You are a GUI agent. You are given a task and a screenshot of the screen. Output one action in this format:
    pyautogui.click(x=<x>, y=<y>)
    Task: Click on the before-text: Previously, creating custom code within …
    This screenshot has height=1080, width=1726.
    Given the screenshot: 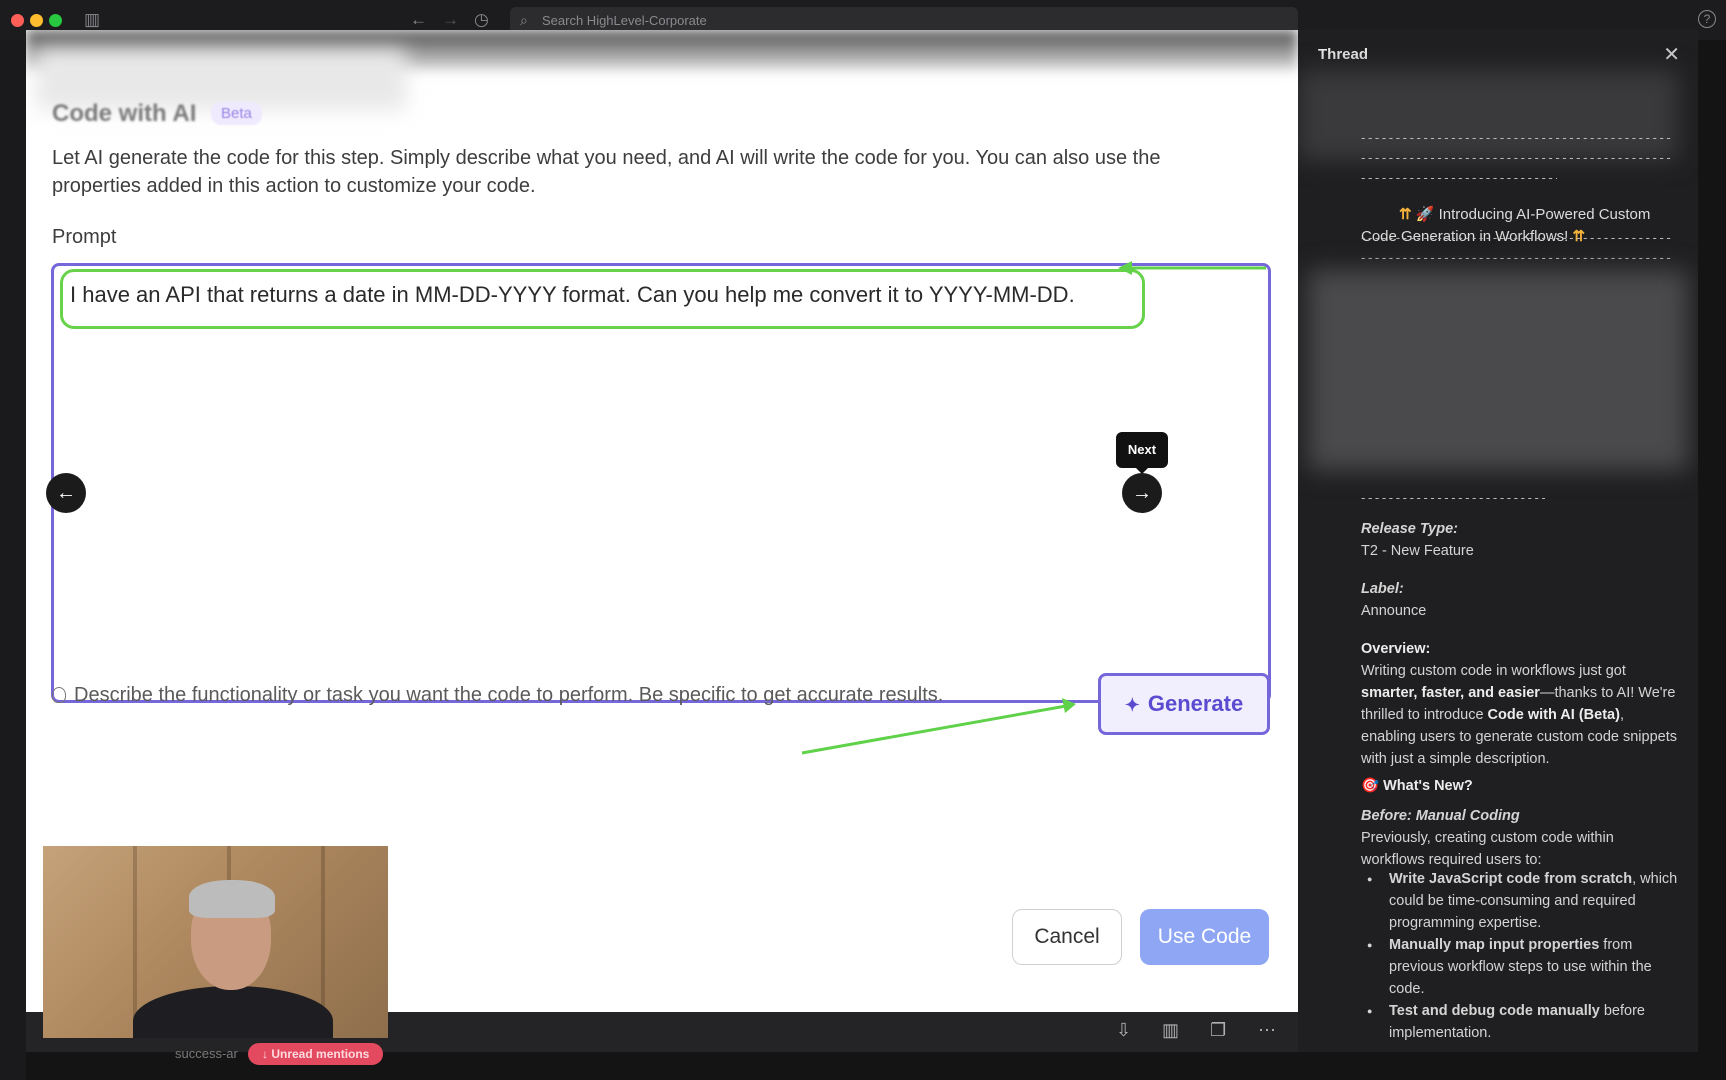 What is the action you would take?
    pyautogui.click(x=1487, y=849)
    